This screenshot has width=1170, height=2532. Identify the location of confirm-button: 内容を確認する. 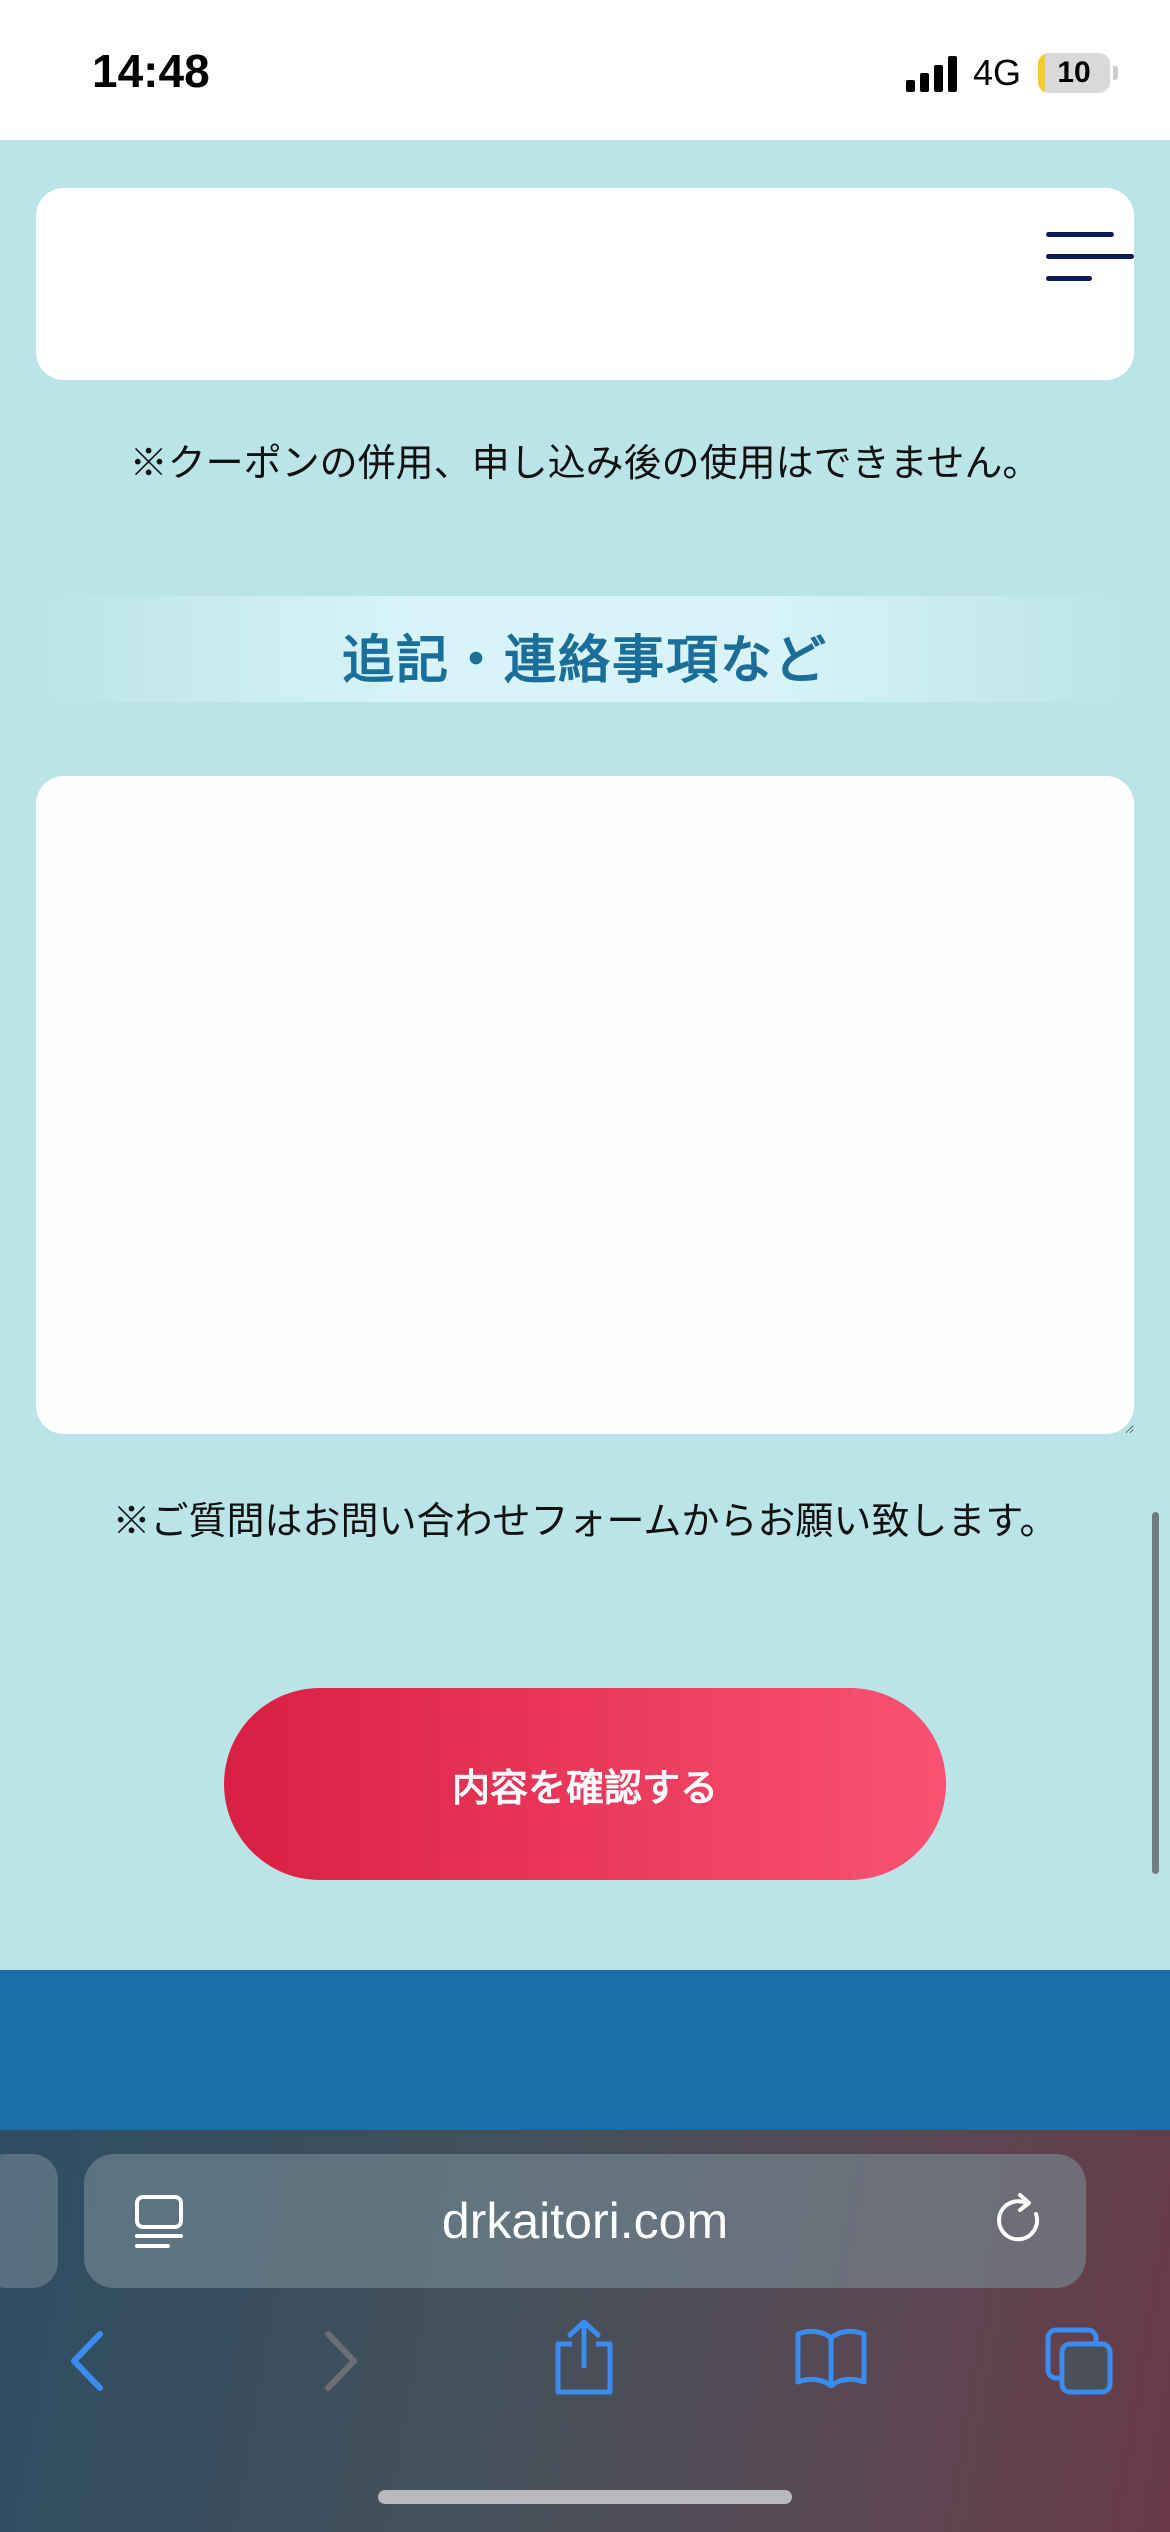
(585, 1784).